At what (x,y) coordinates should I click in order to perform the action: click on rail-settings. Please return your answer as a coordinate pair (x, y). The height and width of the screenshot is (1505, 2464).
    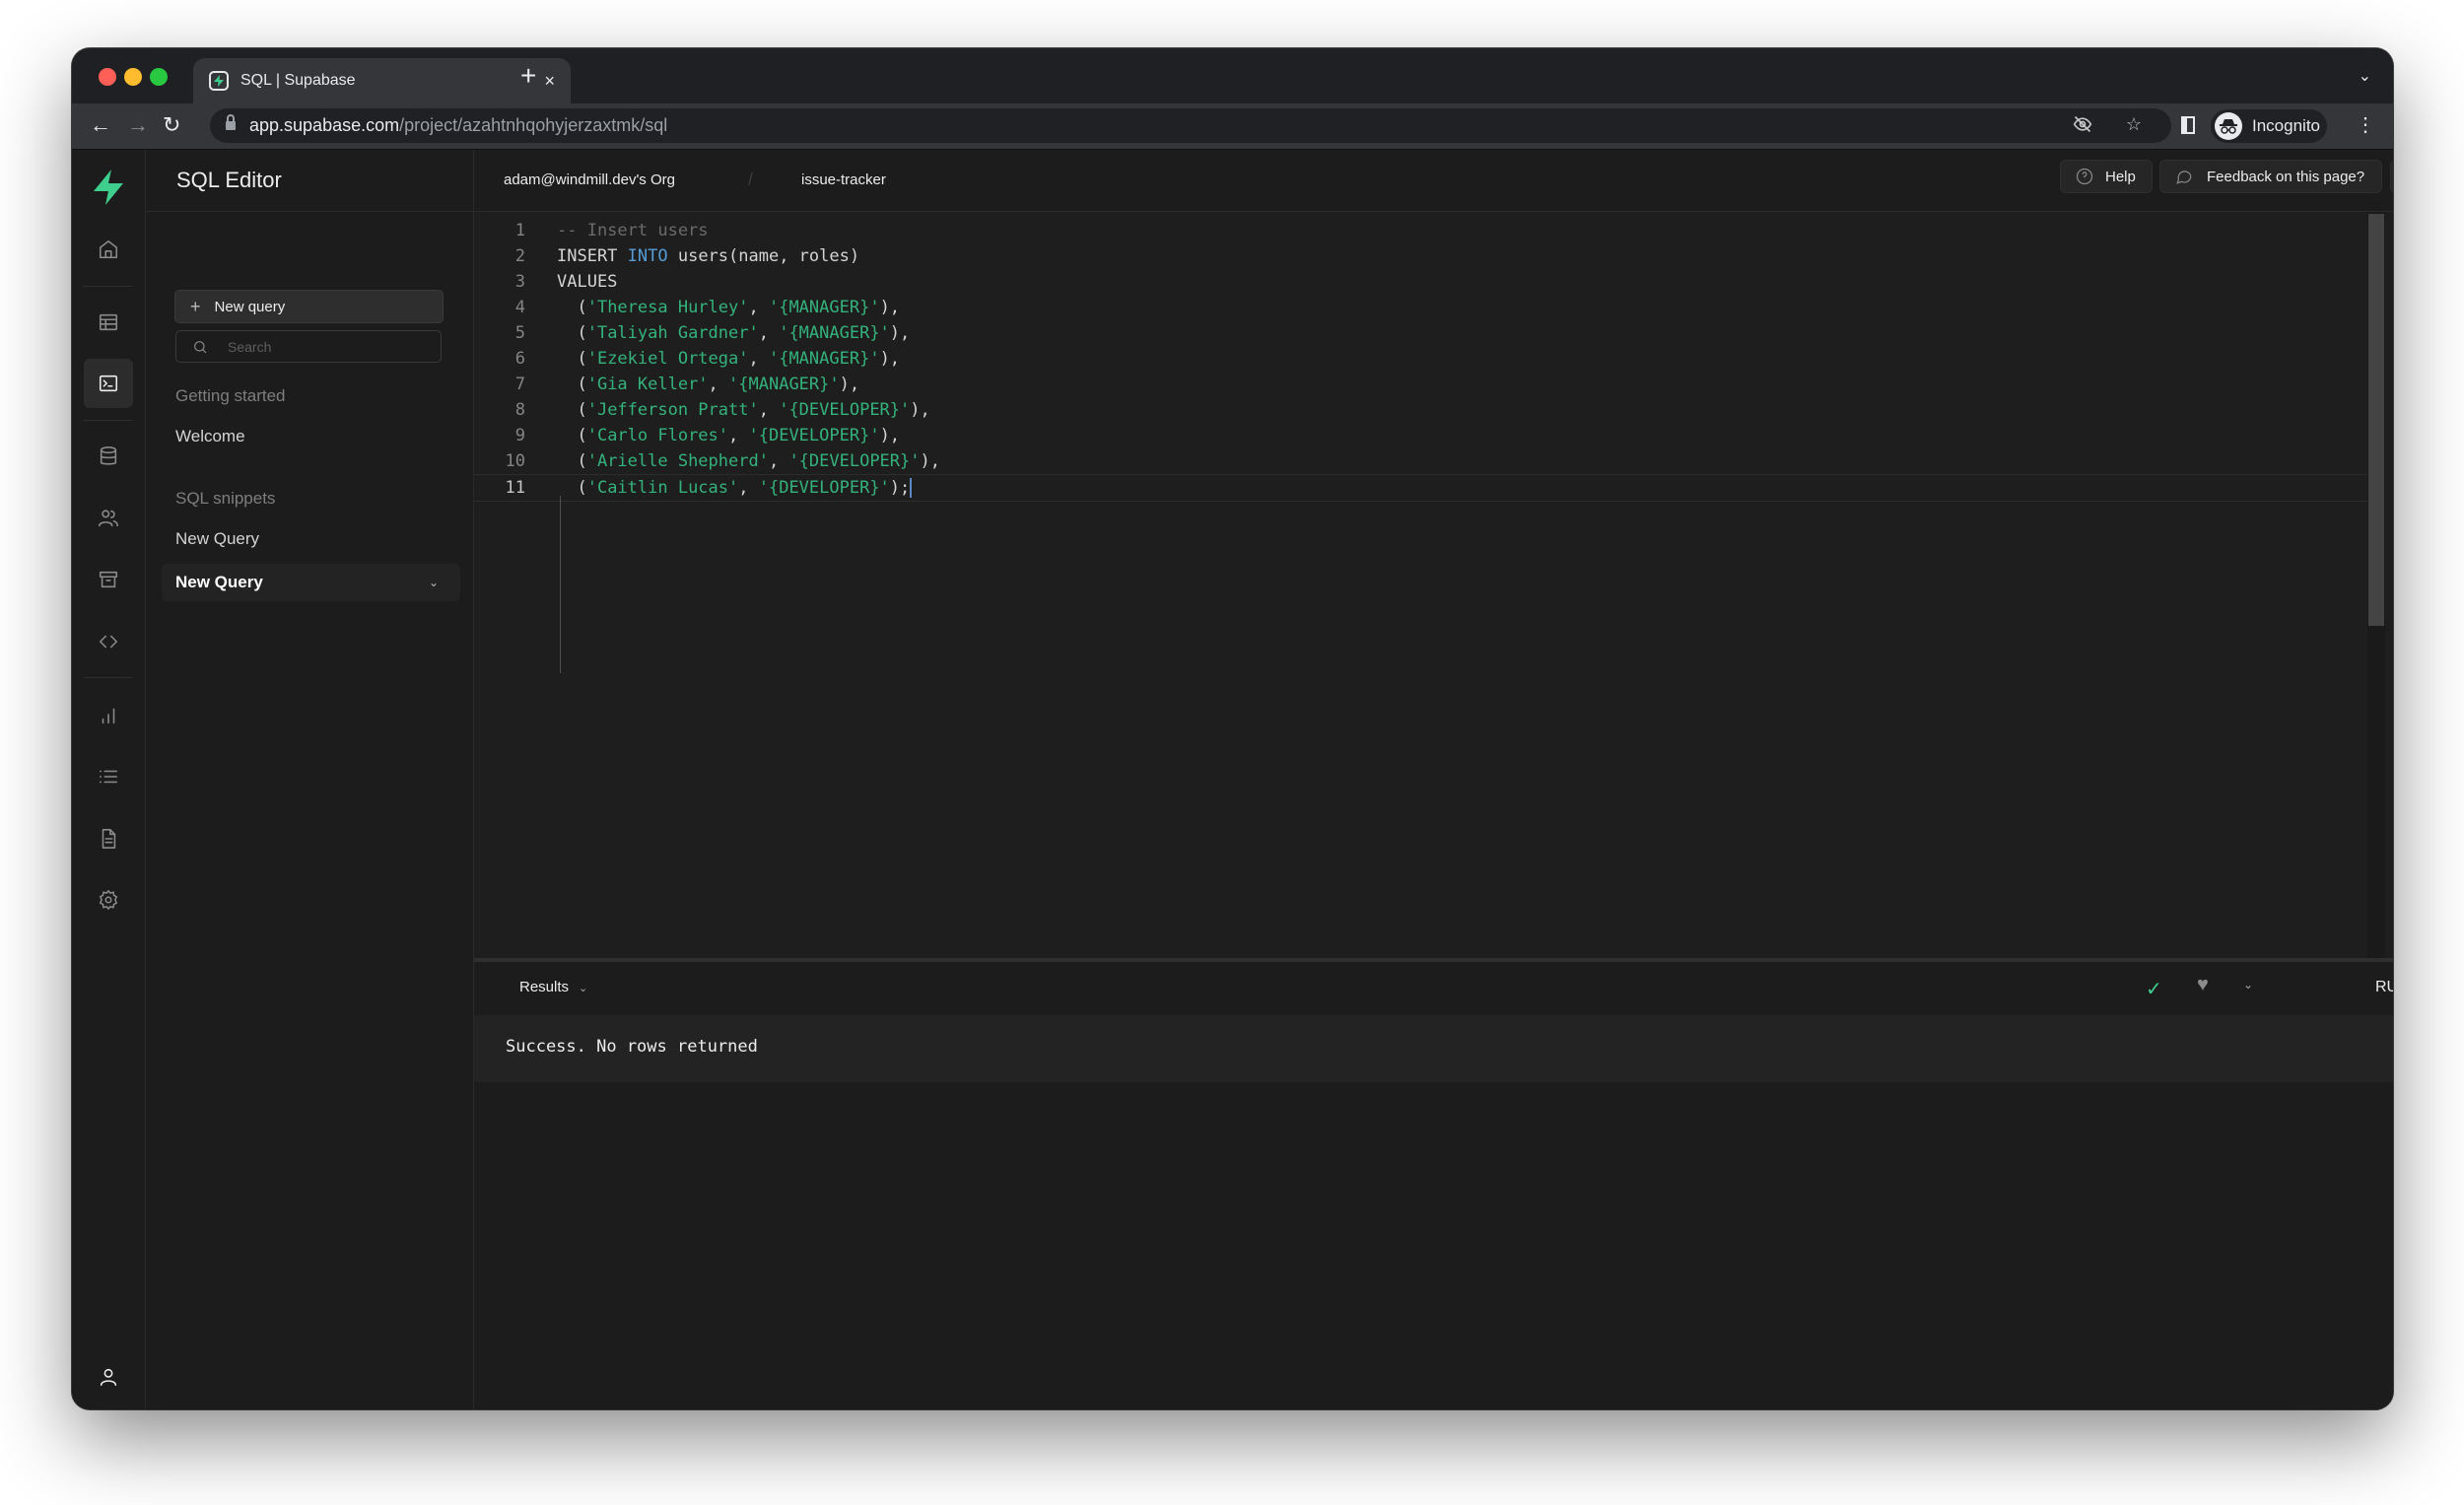
    Looking at the image, I should click on (108, 900).